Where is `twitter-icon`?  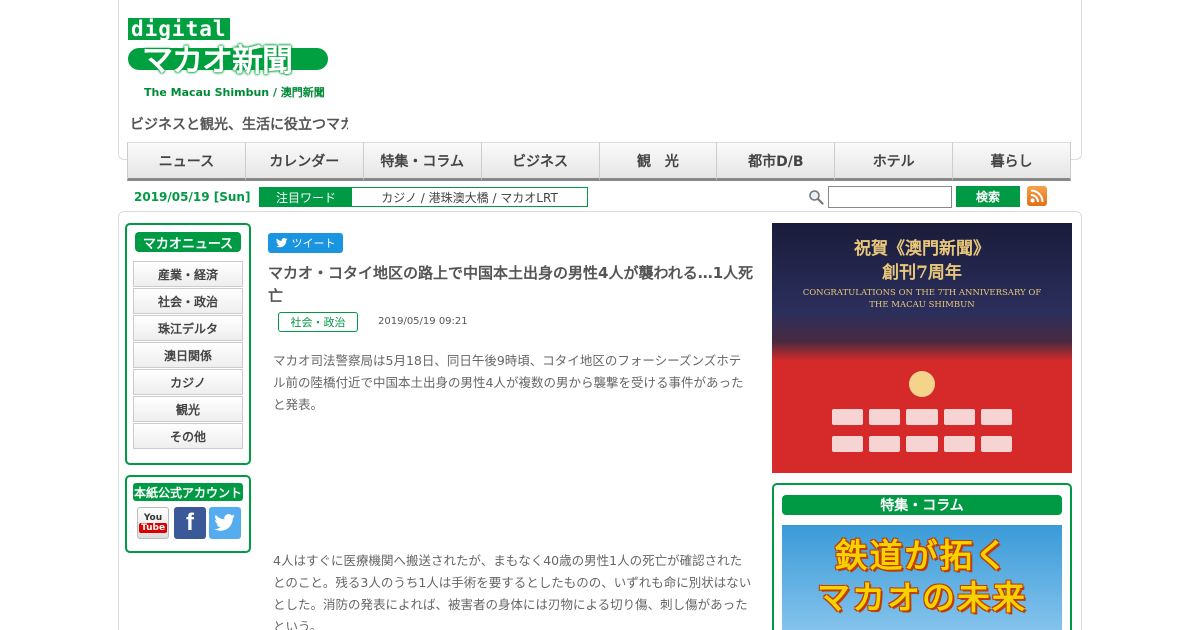 twitter-icon is located at coordinates (225, 523).